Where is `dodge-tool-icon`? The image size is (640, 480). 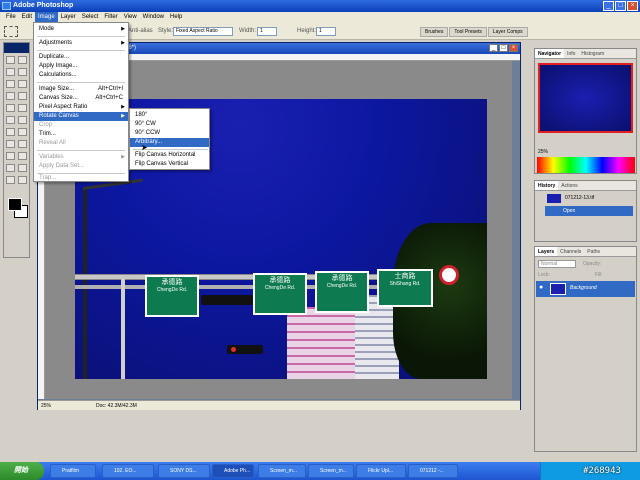 dodge-tool-icon is located at coordinates (22, 132).